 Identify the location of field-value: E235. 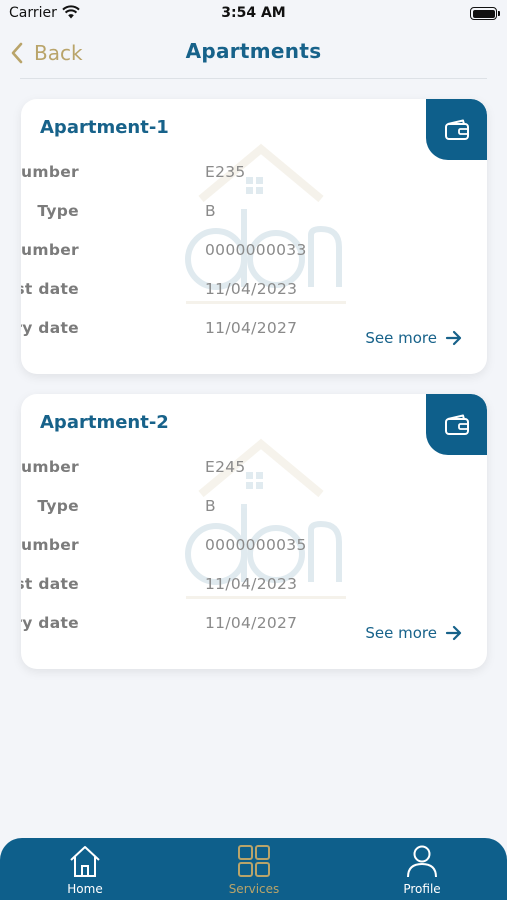
(225, 172).